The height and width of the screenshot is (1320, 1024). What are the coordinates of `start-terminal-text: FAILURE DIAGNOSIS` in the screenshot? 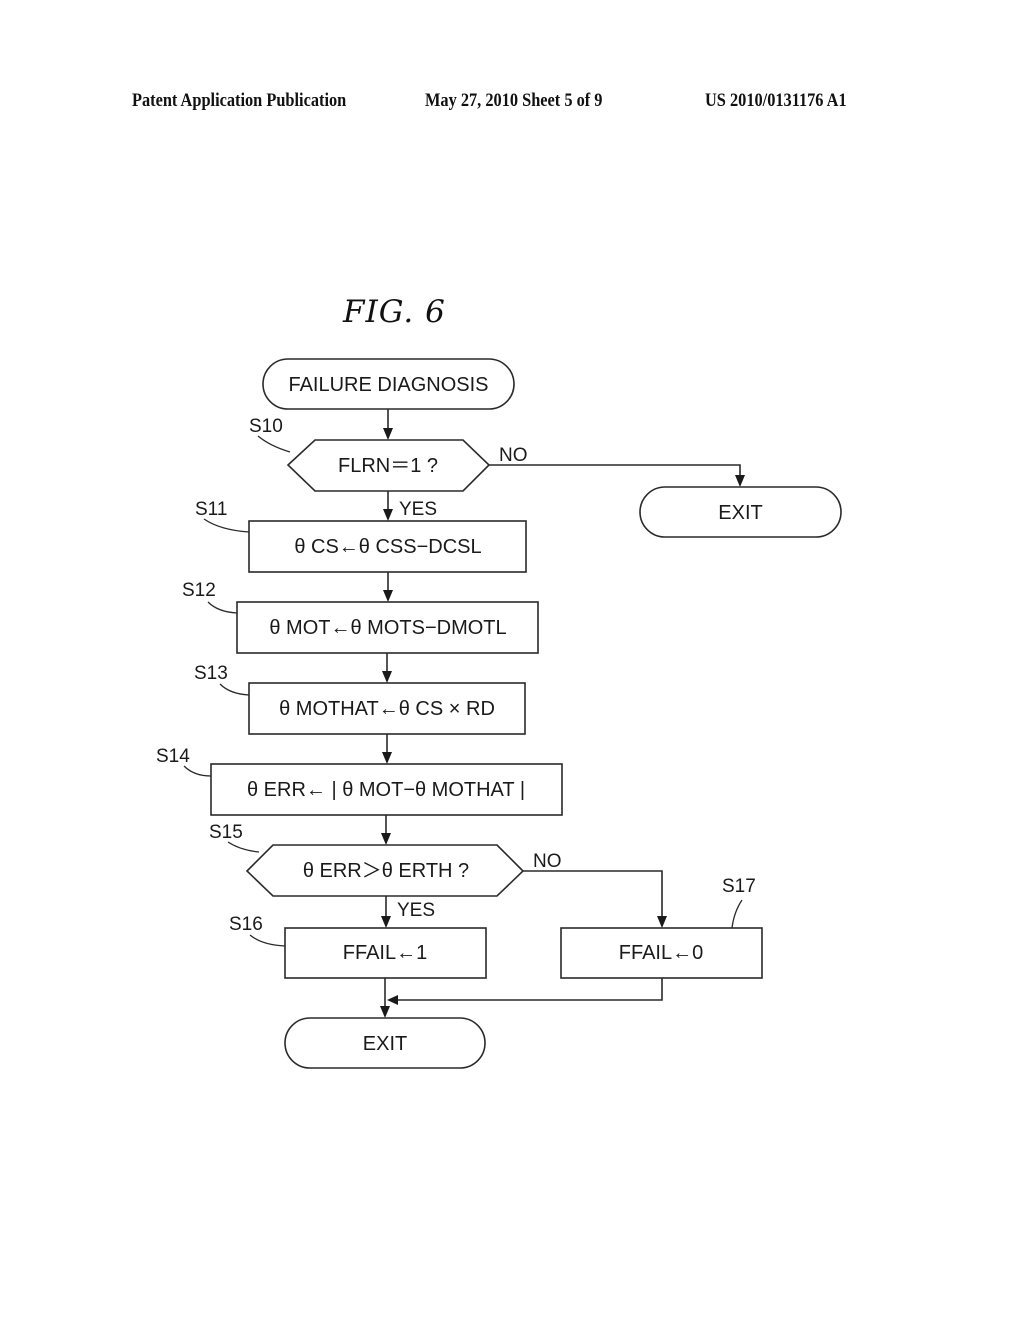 It's located at (388, 385).